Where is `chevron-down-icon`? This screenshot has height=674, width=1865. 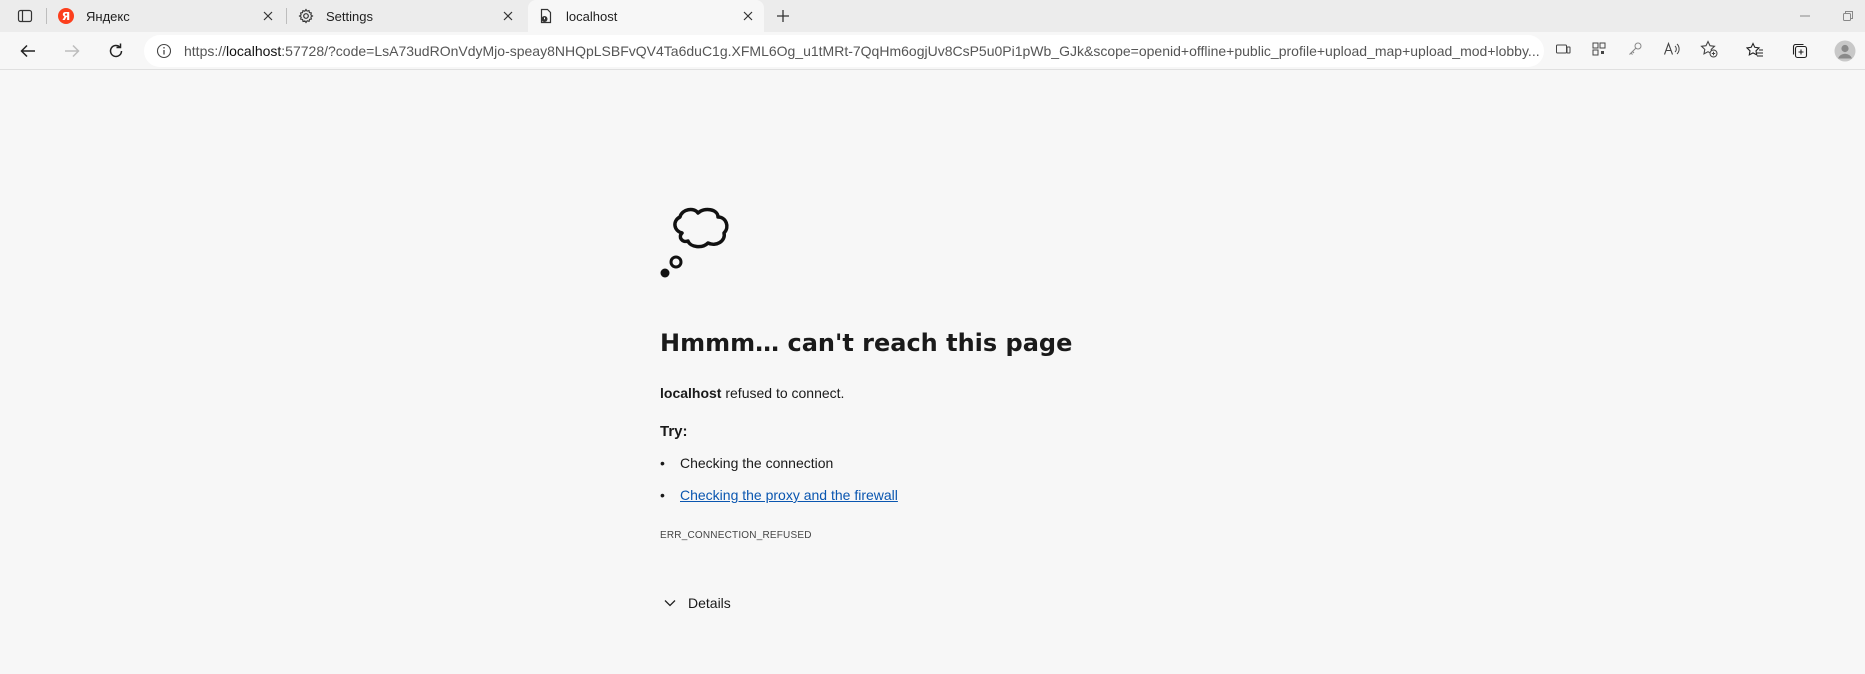
chevron-down-icon is located at coordinates (670, 603).